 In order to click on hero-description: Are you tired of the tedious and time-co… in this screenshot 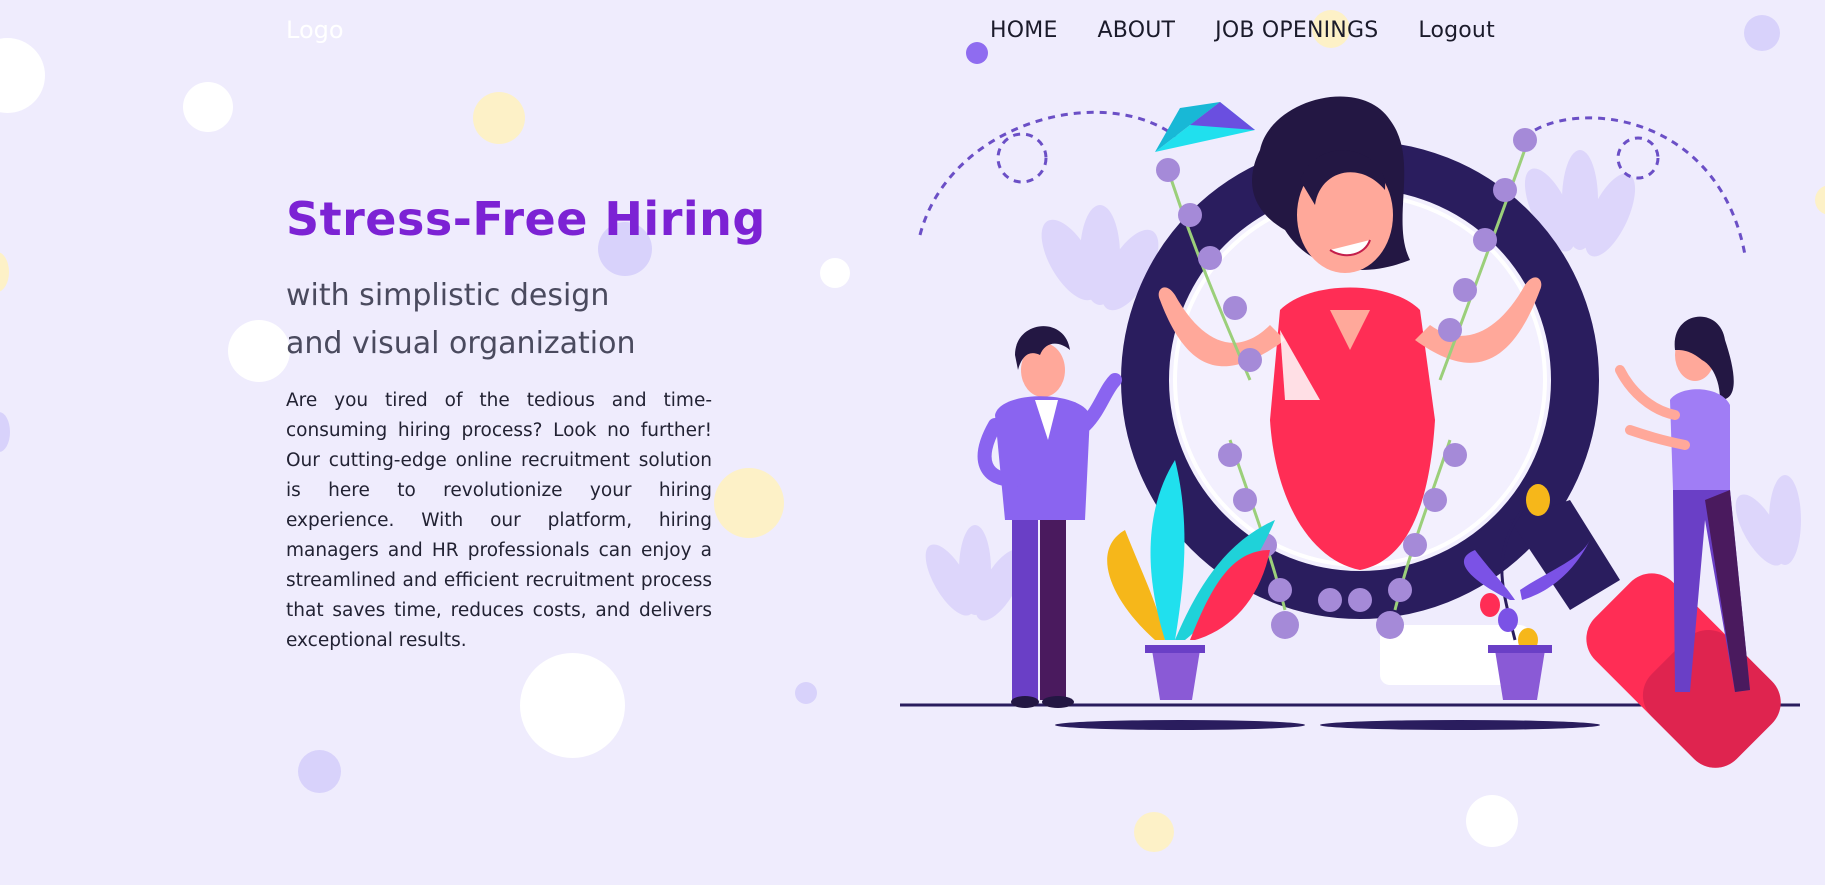, I will do `click(499, 520)`.